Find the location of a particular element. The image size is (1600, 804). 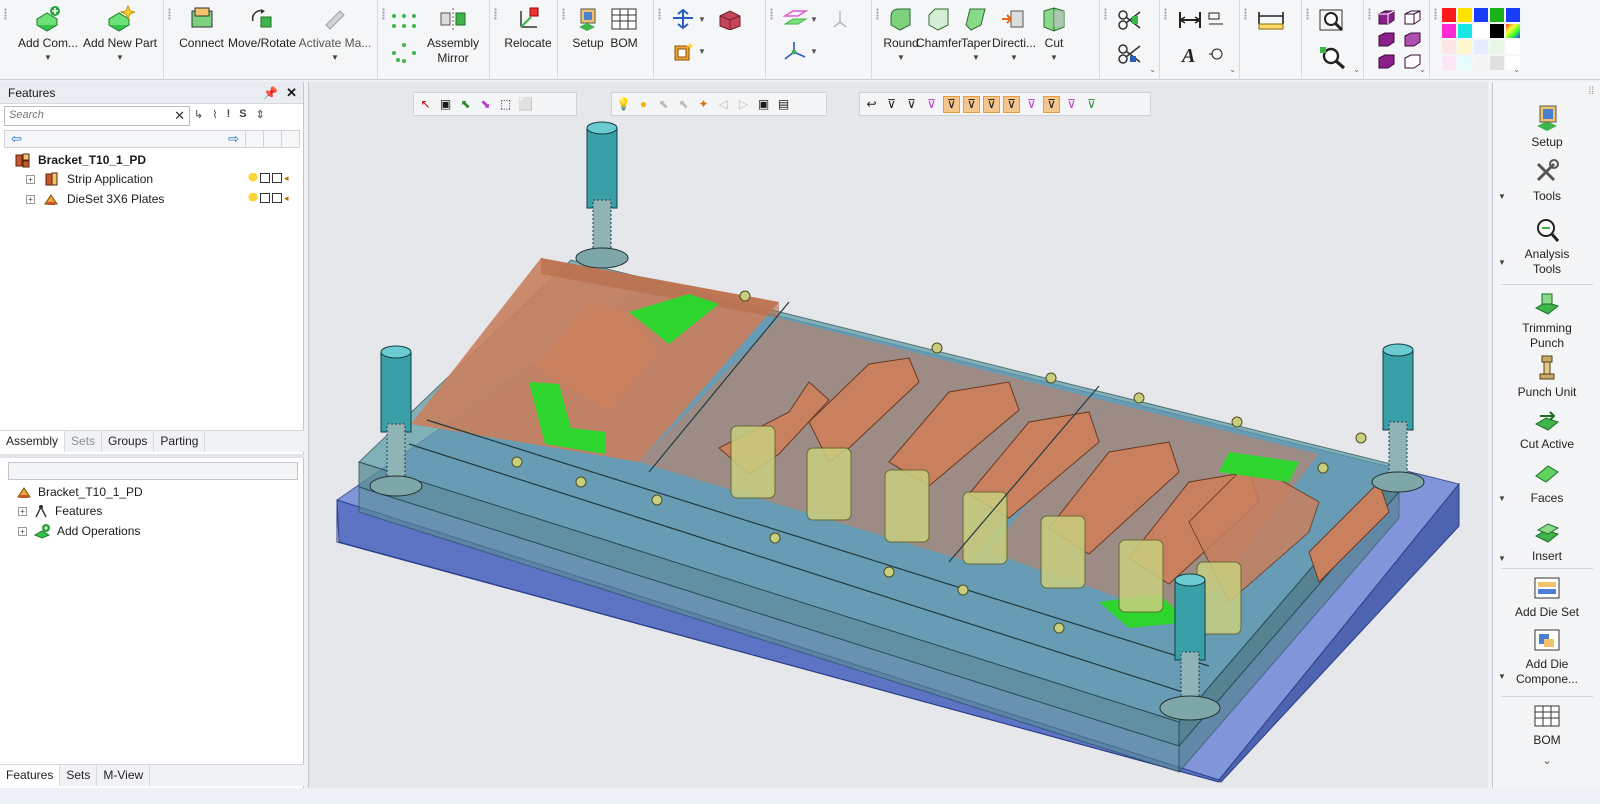

process-tree-item-features: + Features is located at coordinates (60, 511).